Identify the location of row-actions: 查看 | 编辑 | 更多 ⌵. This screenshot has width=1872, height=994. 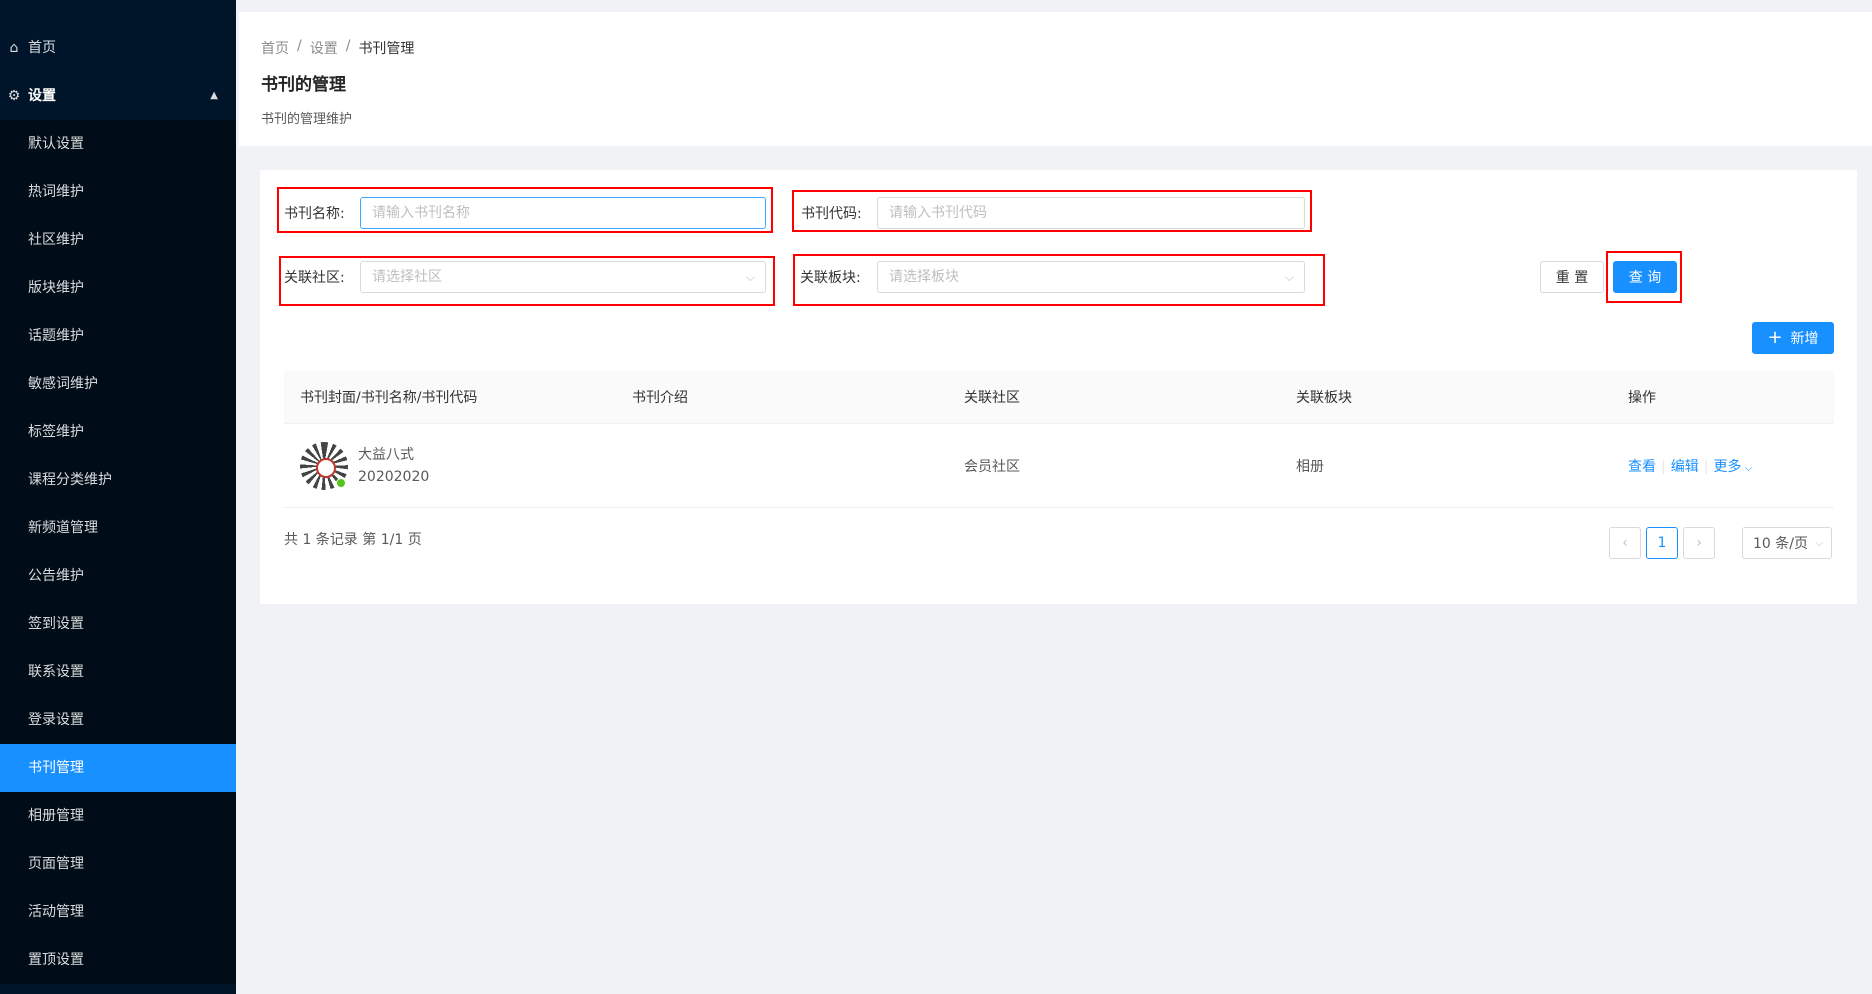
(1690, 466).